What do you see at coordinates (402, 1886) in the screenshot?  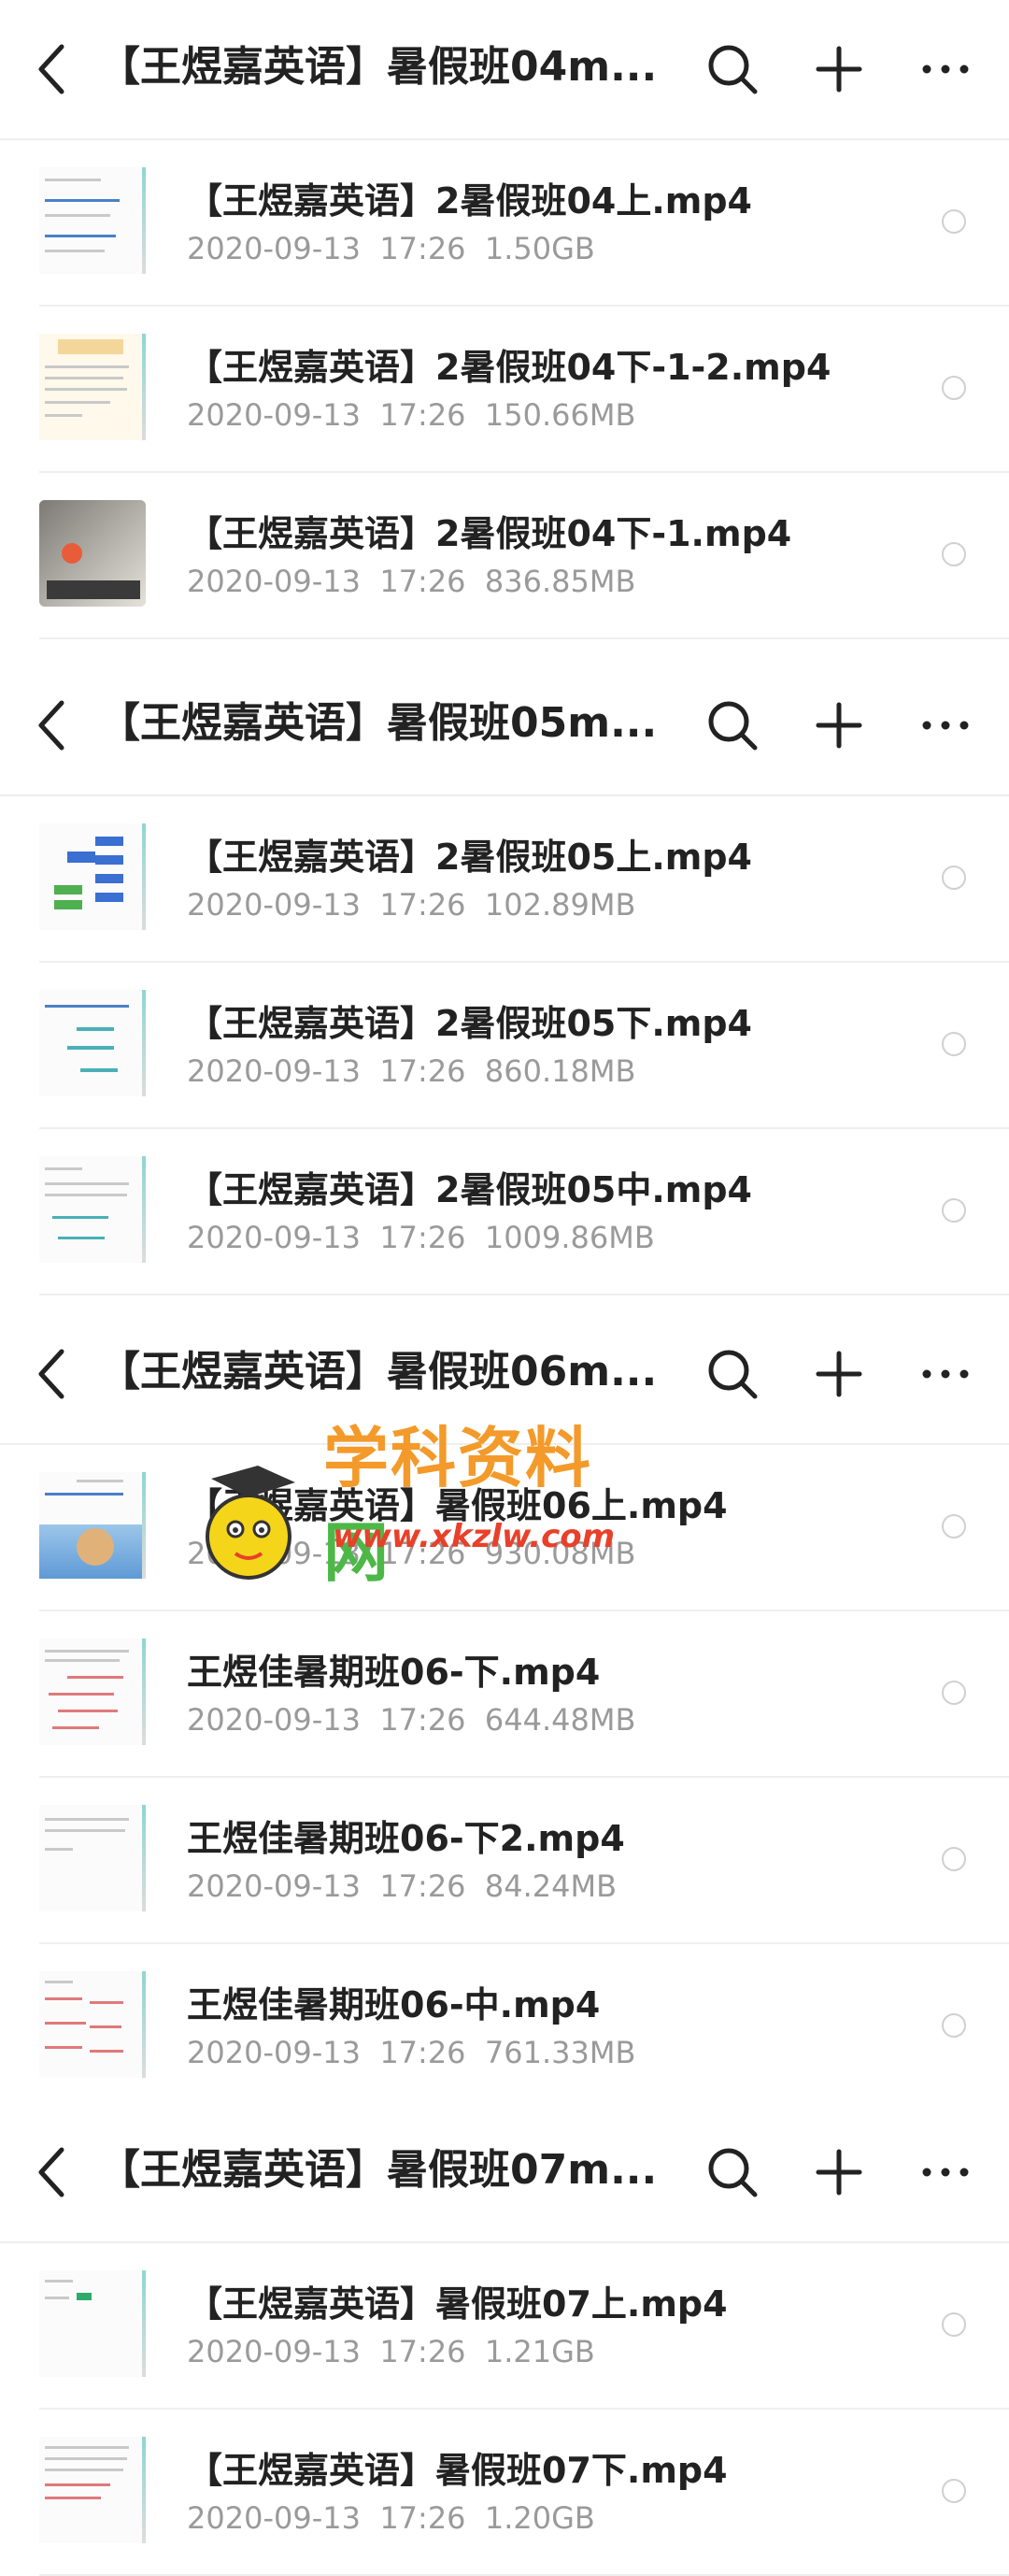 I see `file-meta: 2020-09-13 17:26 84.24MB` at bounding box center [402, 1886].